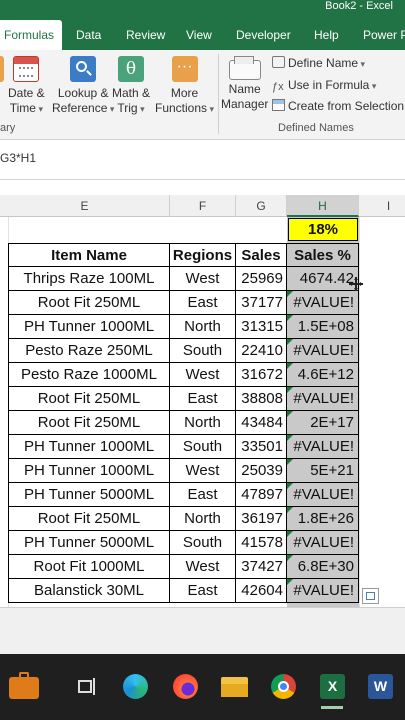 The height and width of the screenshot is (720, 405). Describe the element at coordinates (26, 69) in the screenshot. I see `calendar-icon` at that location.